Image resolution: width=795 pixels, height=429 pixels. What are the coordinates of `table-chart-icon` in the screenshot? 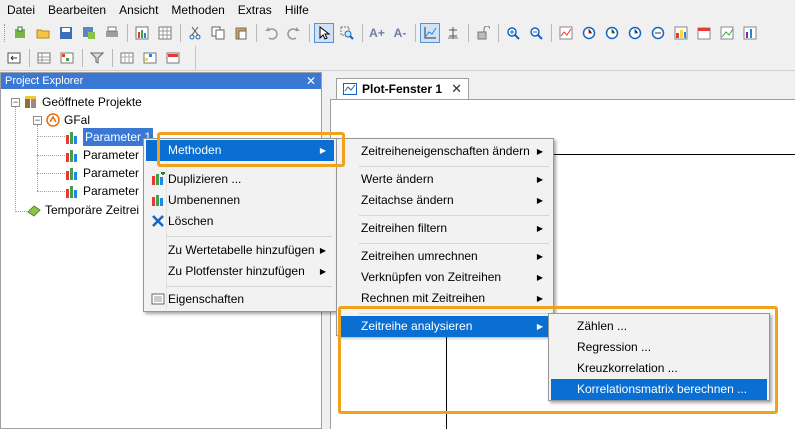 It's located at (142, 33).